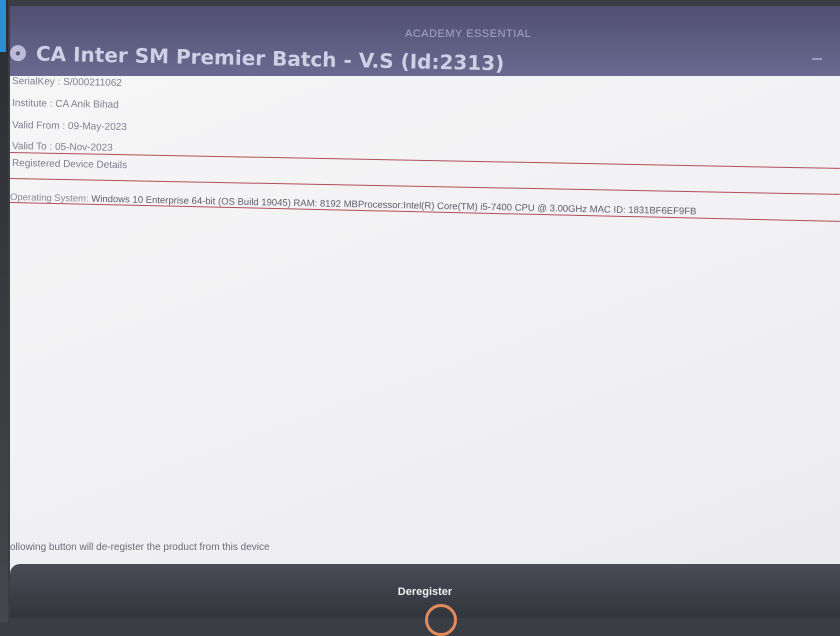  What do you see at coordinates (3, 26) in the screenshot?
I see `taskbar-edge` at bounding box center [3, 26].